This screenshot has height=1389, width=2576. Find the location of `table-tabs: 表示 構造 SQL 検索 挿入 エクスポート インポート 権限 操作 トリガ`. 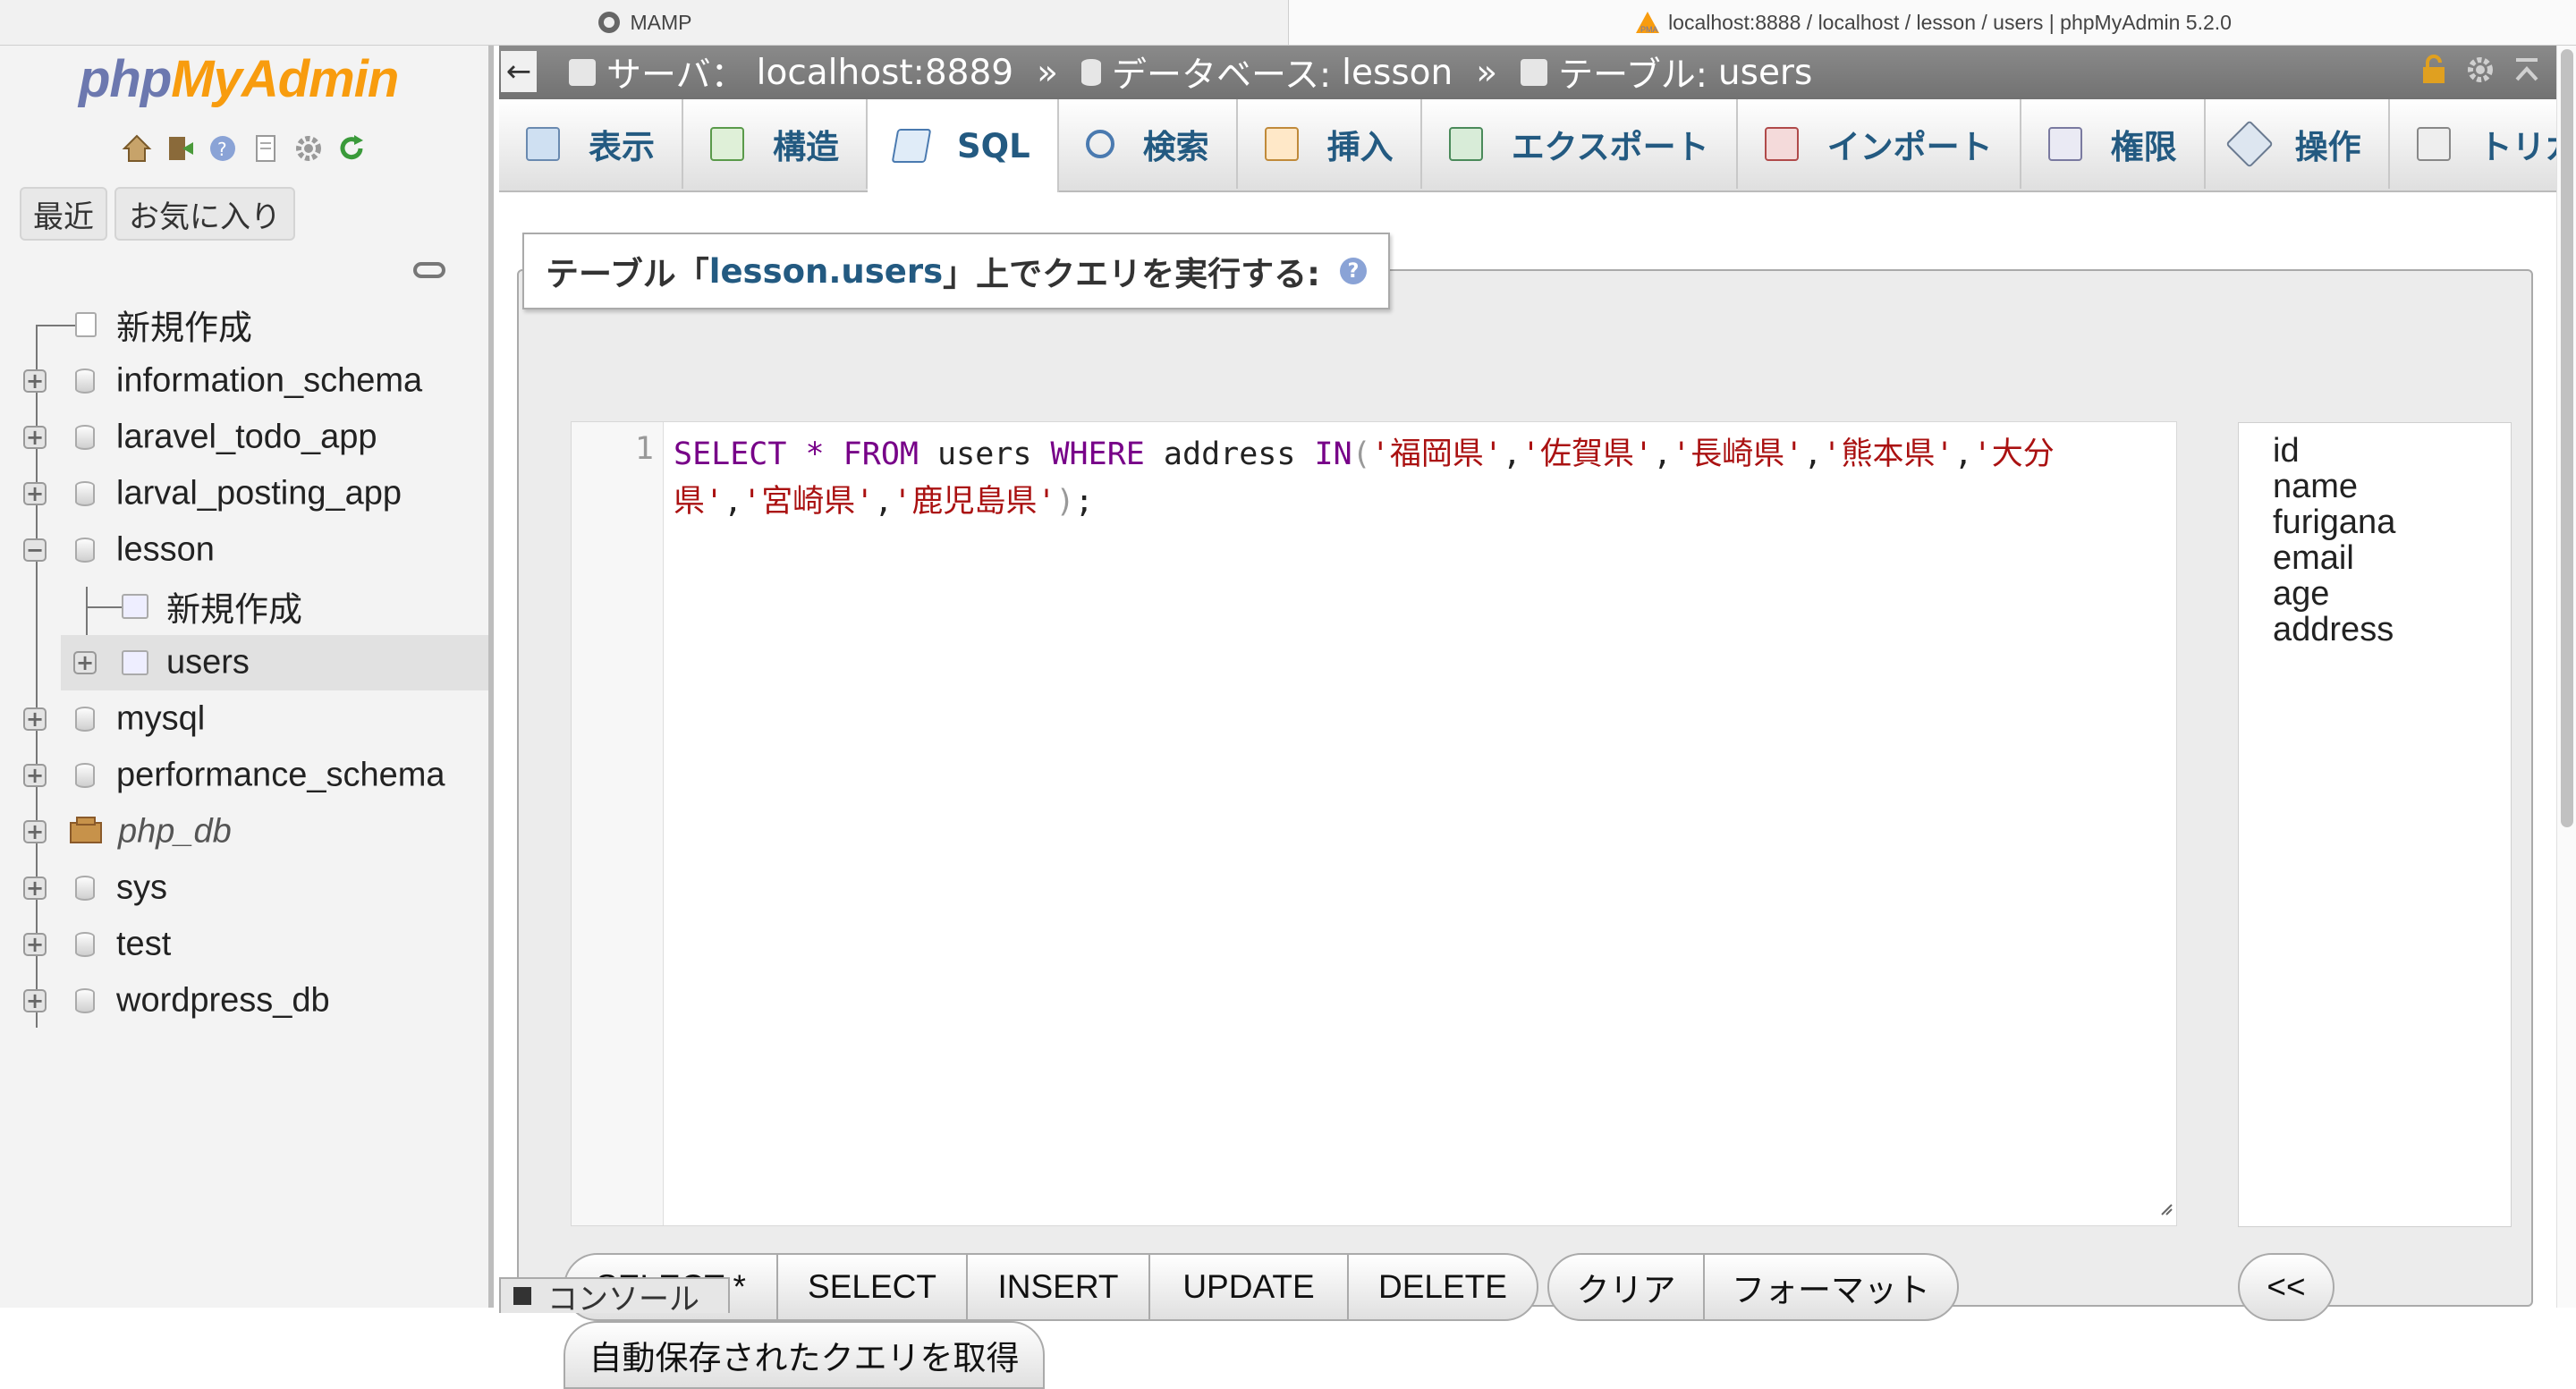

table-tabs: 表示 構造 SQL 検索 挿入 エクスポート インポート 権限 操作 トリガ is located at coordinates (1537, 145).